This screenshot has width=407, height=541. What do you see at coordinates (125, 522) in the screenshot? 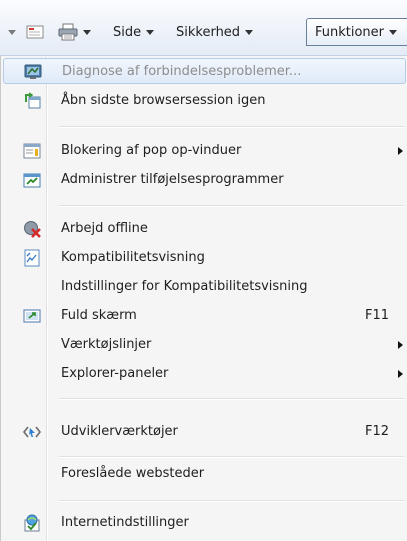
I see `menu-item-label: Internetindstillinger` at bounding box center [125, 522].